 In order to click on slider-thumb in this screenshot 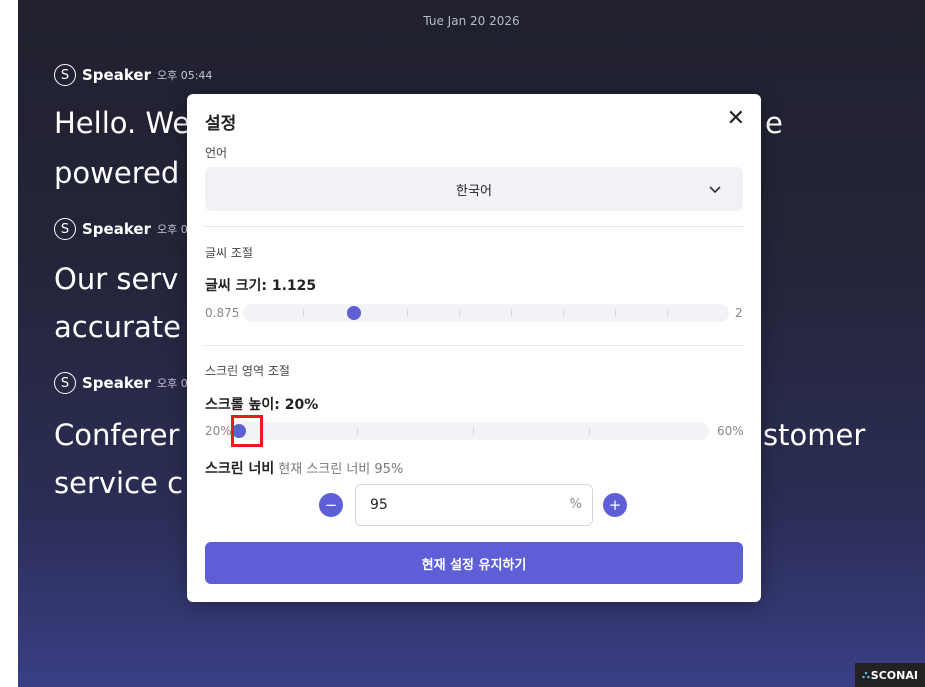, I will do `click(354, 313)`.